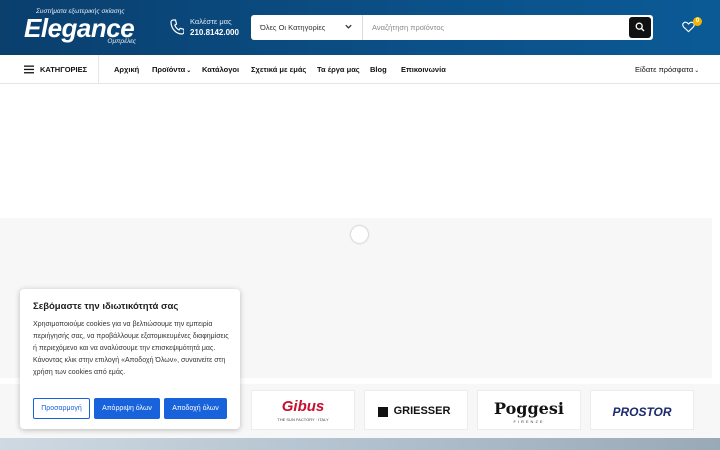  What do you see at coordinates (293, 27) in the screenshot?
I see `category-select-value: Όλες Οι Κατηγορίες` at bounding box center [293, 27].